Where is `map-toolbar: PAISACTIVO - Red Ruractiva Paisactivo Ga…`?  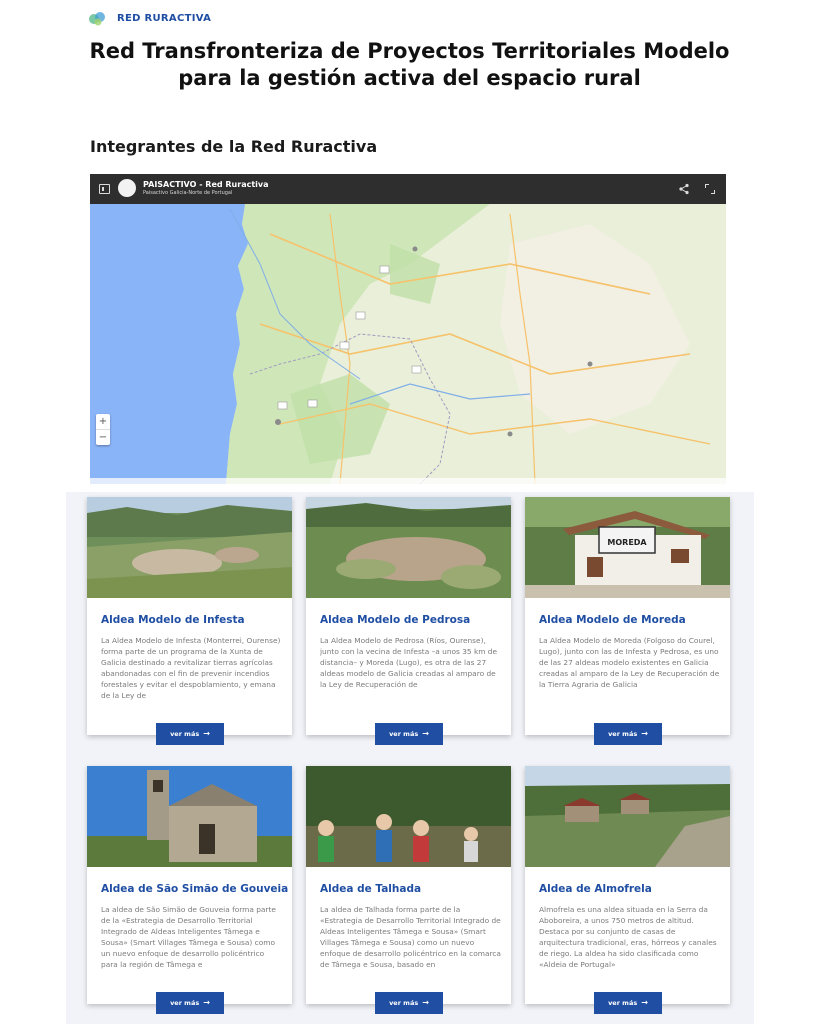 map-toolbar: PAISACTIVO - Red Ruractiva Paisactivo Ga… is located at coordinates (408, 189).